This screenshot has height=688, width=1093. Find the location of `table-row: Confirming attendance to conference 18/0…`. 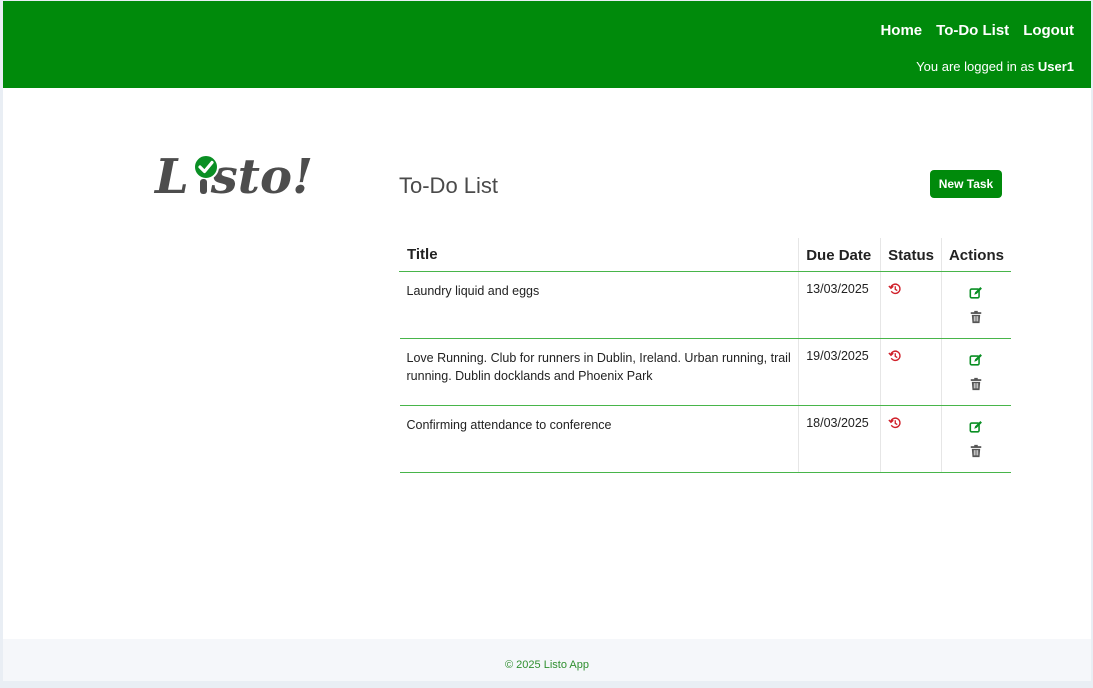

table-row: Confirming attendance to conference 18/0… is located at coordinates (705, 439).